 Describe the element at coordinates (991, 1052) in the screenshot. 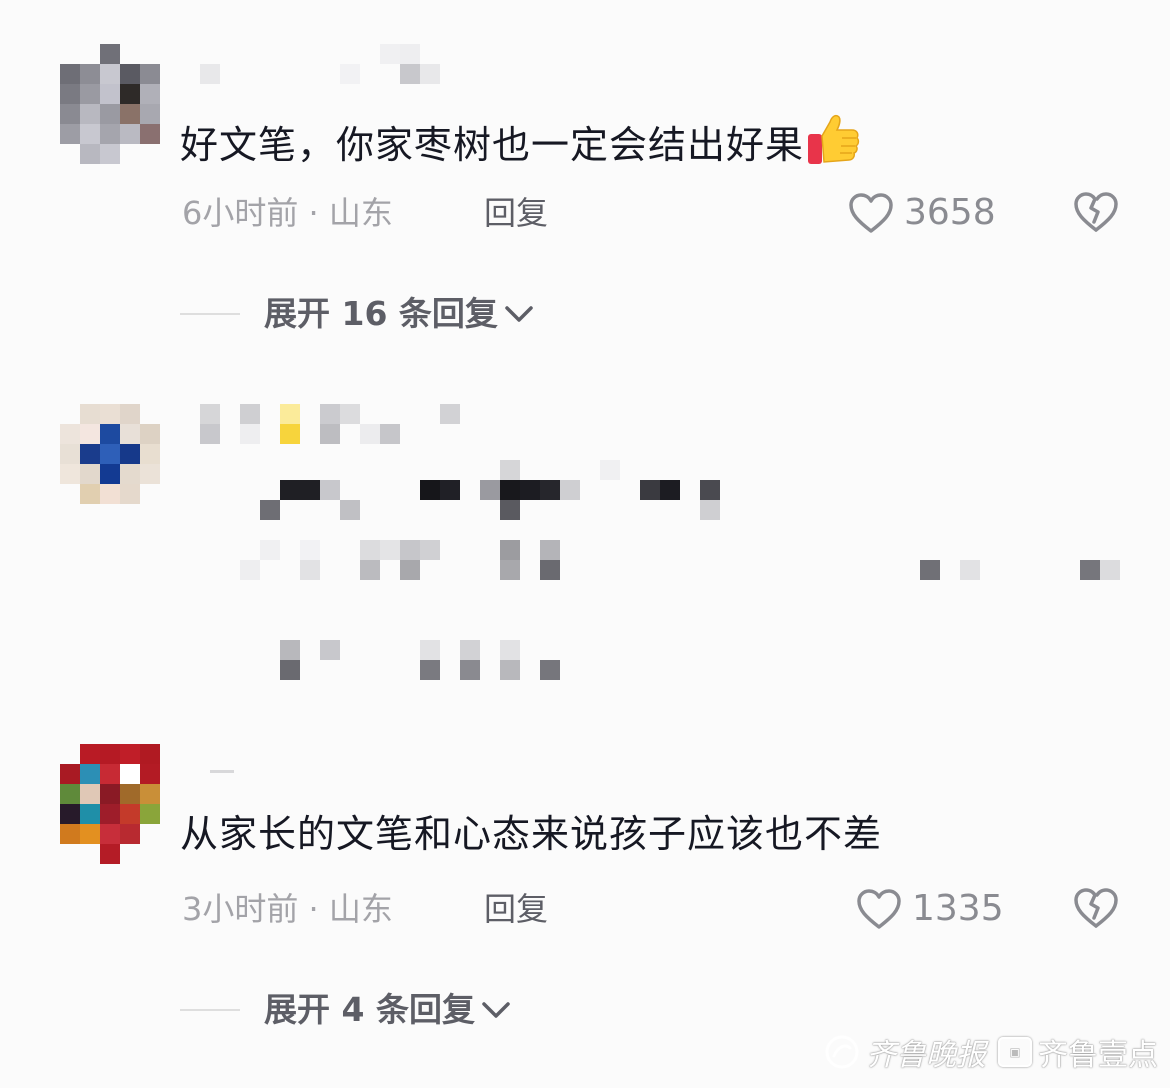

I see `watermark: 齐鲁晚报 ▣ 齐鲁壹点` at that location.